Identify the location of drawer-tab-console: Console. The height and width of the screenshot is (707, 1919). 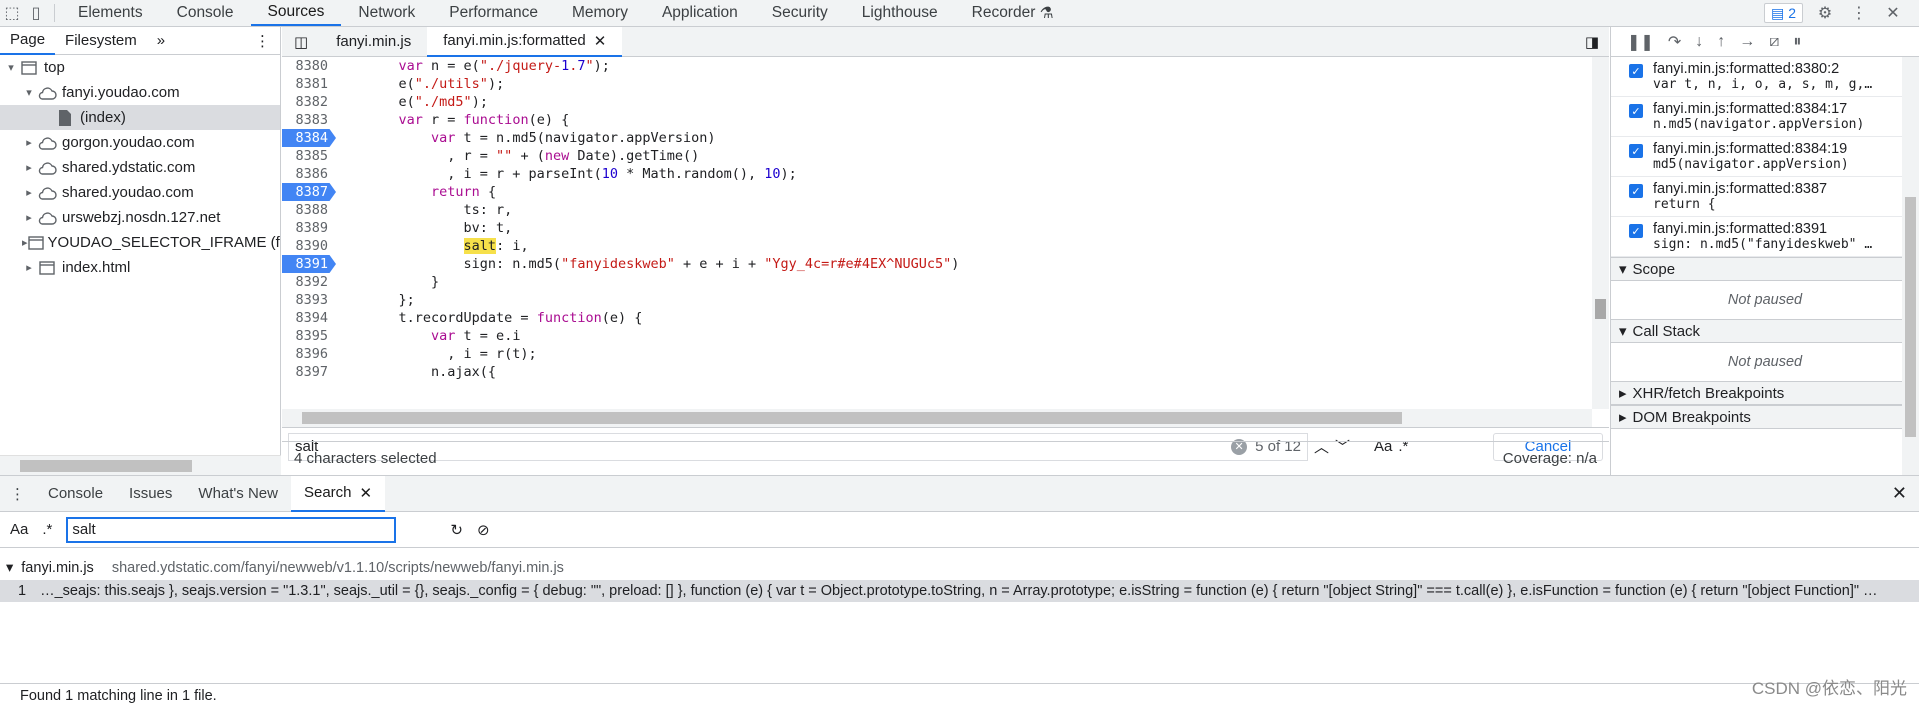
(75, 494).